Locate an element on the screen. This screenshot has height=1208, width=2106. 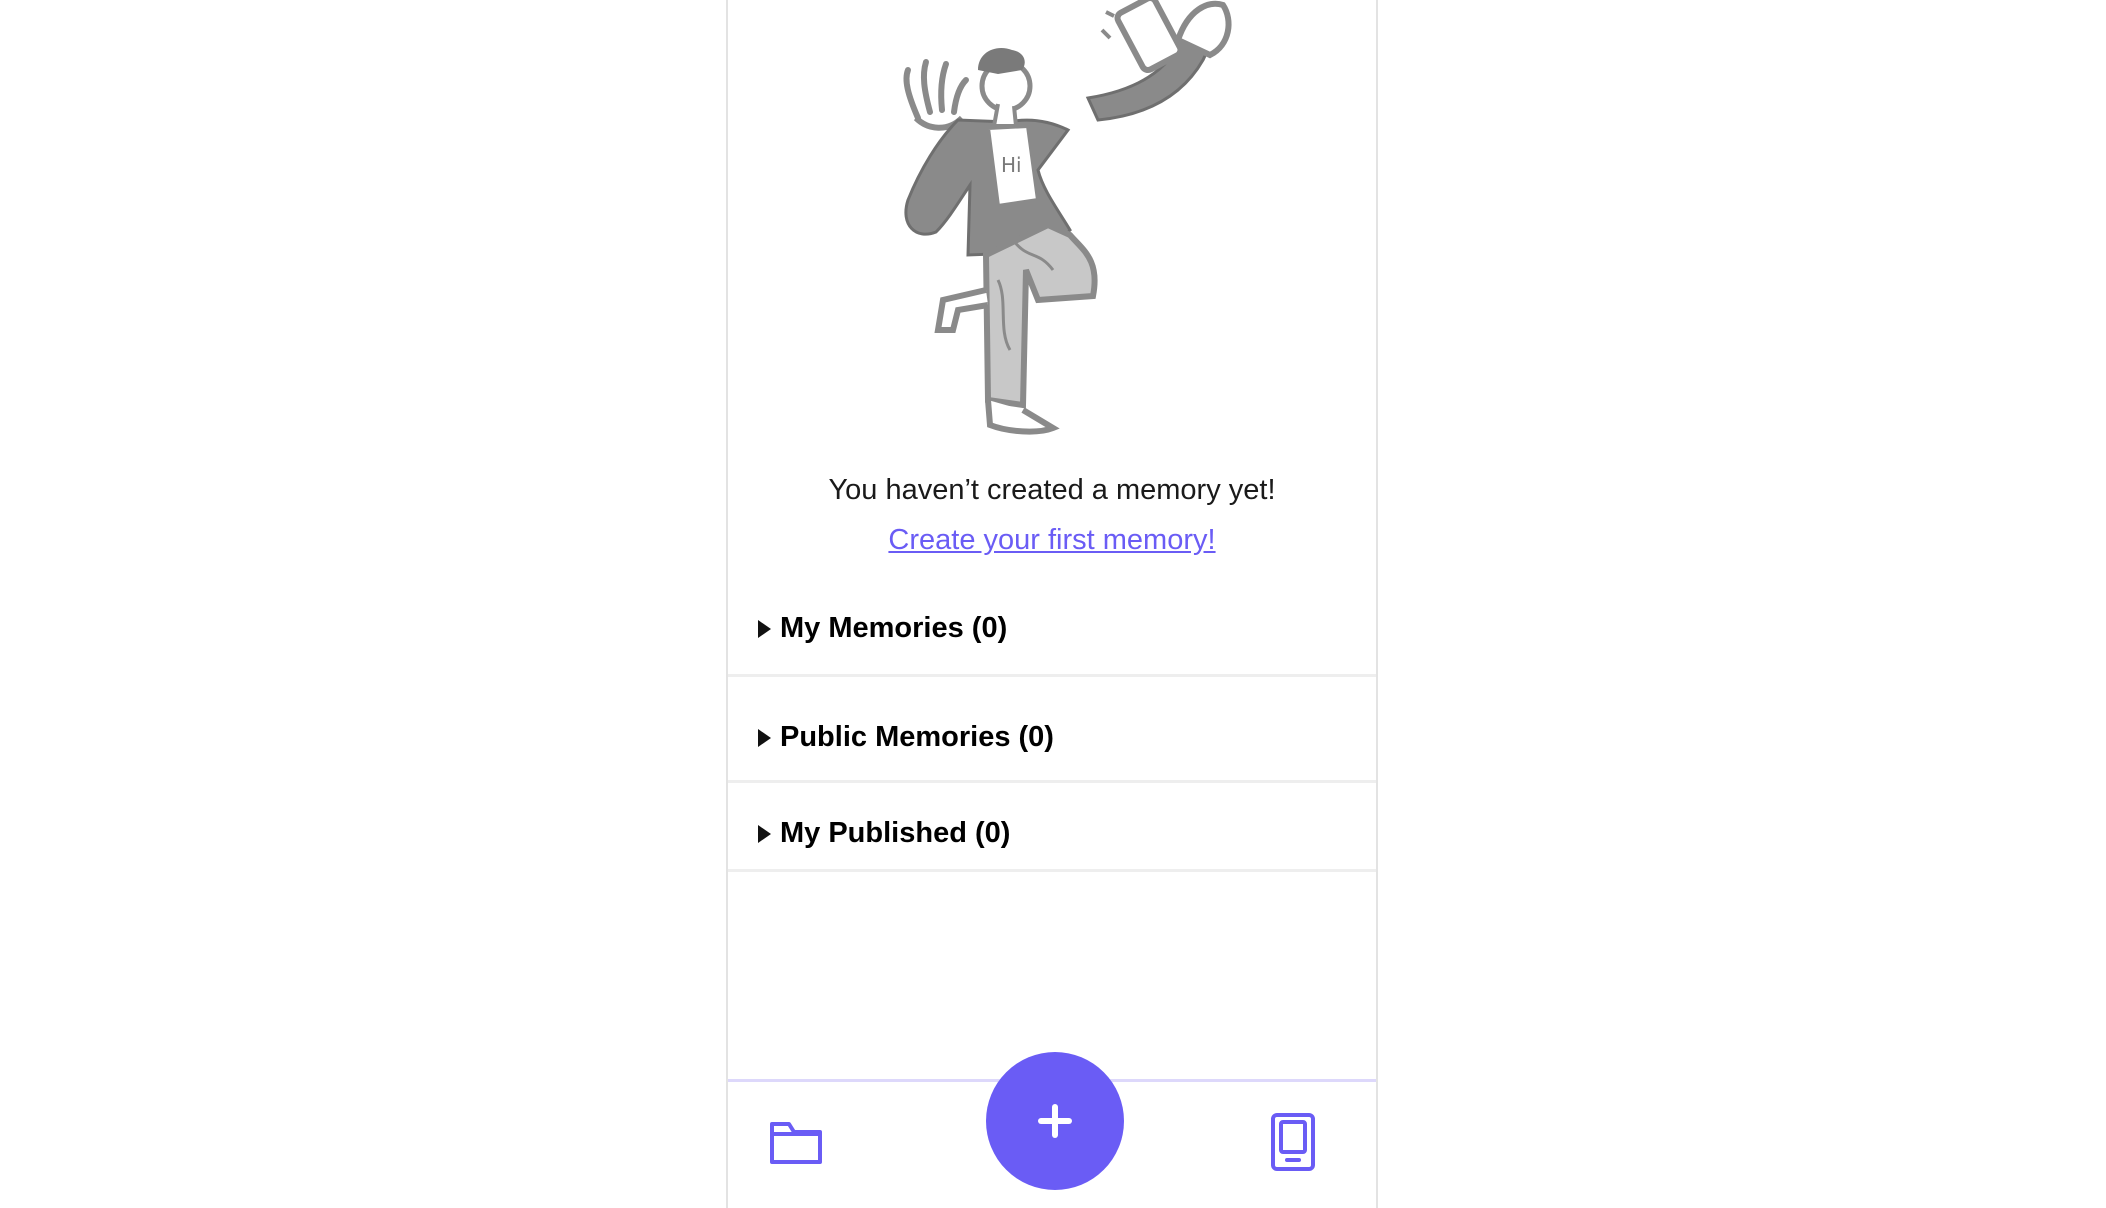
section-label: My Memories (0) is located at coordinates (894, 628).